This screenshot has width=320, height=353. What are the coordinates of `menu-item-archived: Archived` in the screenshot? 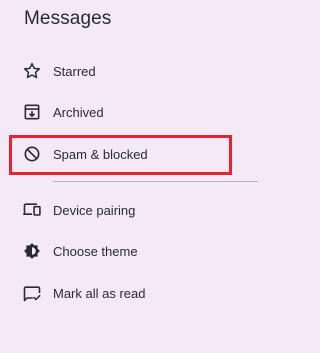 It's located at (130, 112).